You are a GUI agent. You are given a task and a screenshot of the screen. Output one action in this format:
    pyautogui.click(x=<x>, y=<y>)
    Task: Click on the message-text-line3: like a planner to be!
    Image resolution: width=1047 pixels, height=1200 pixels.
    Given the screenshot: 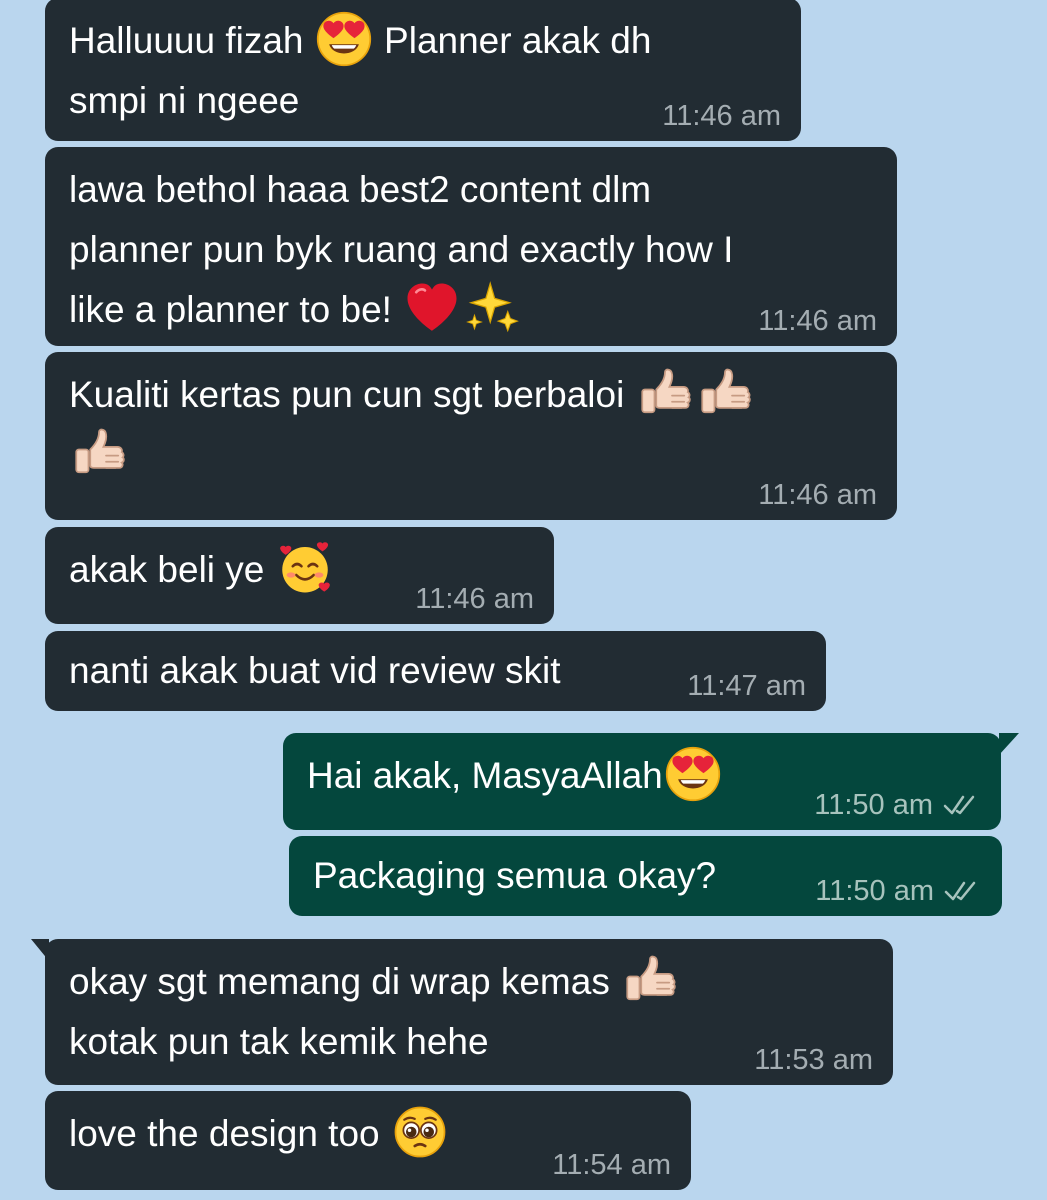 What is the action you would take?
    pyautogui.click(x=471, y=310)
    